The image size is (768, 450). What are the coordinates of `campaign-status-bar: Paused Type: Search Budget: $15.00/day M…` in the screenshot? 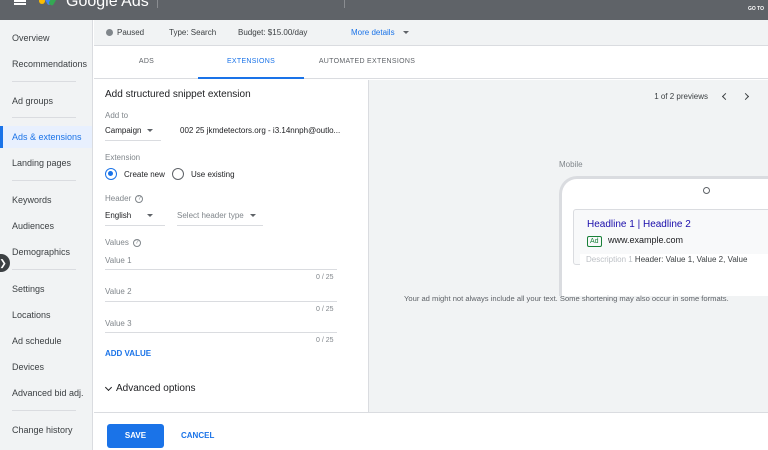 It's located at (431, 33).